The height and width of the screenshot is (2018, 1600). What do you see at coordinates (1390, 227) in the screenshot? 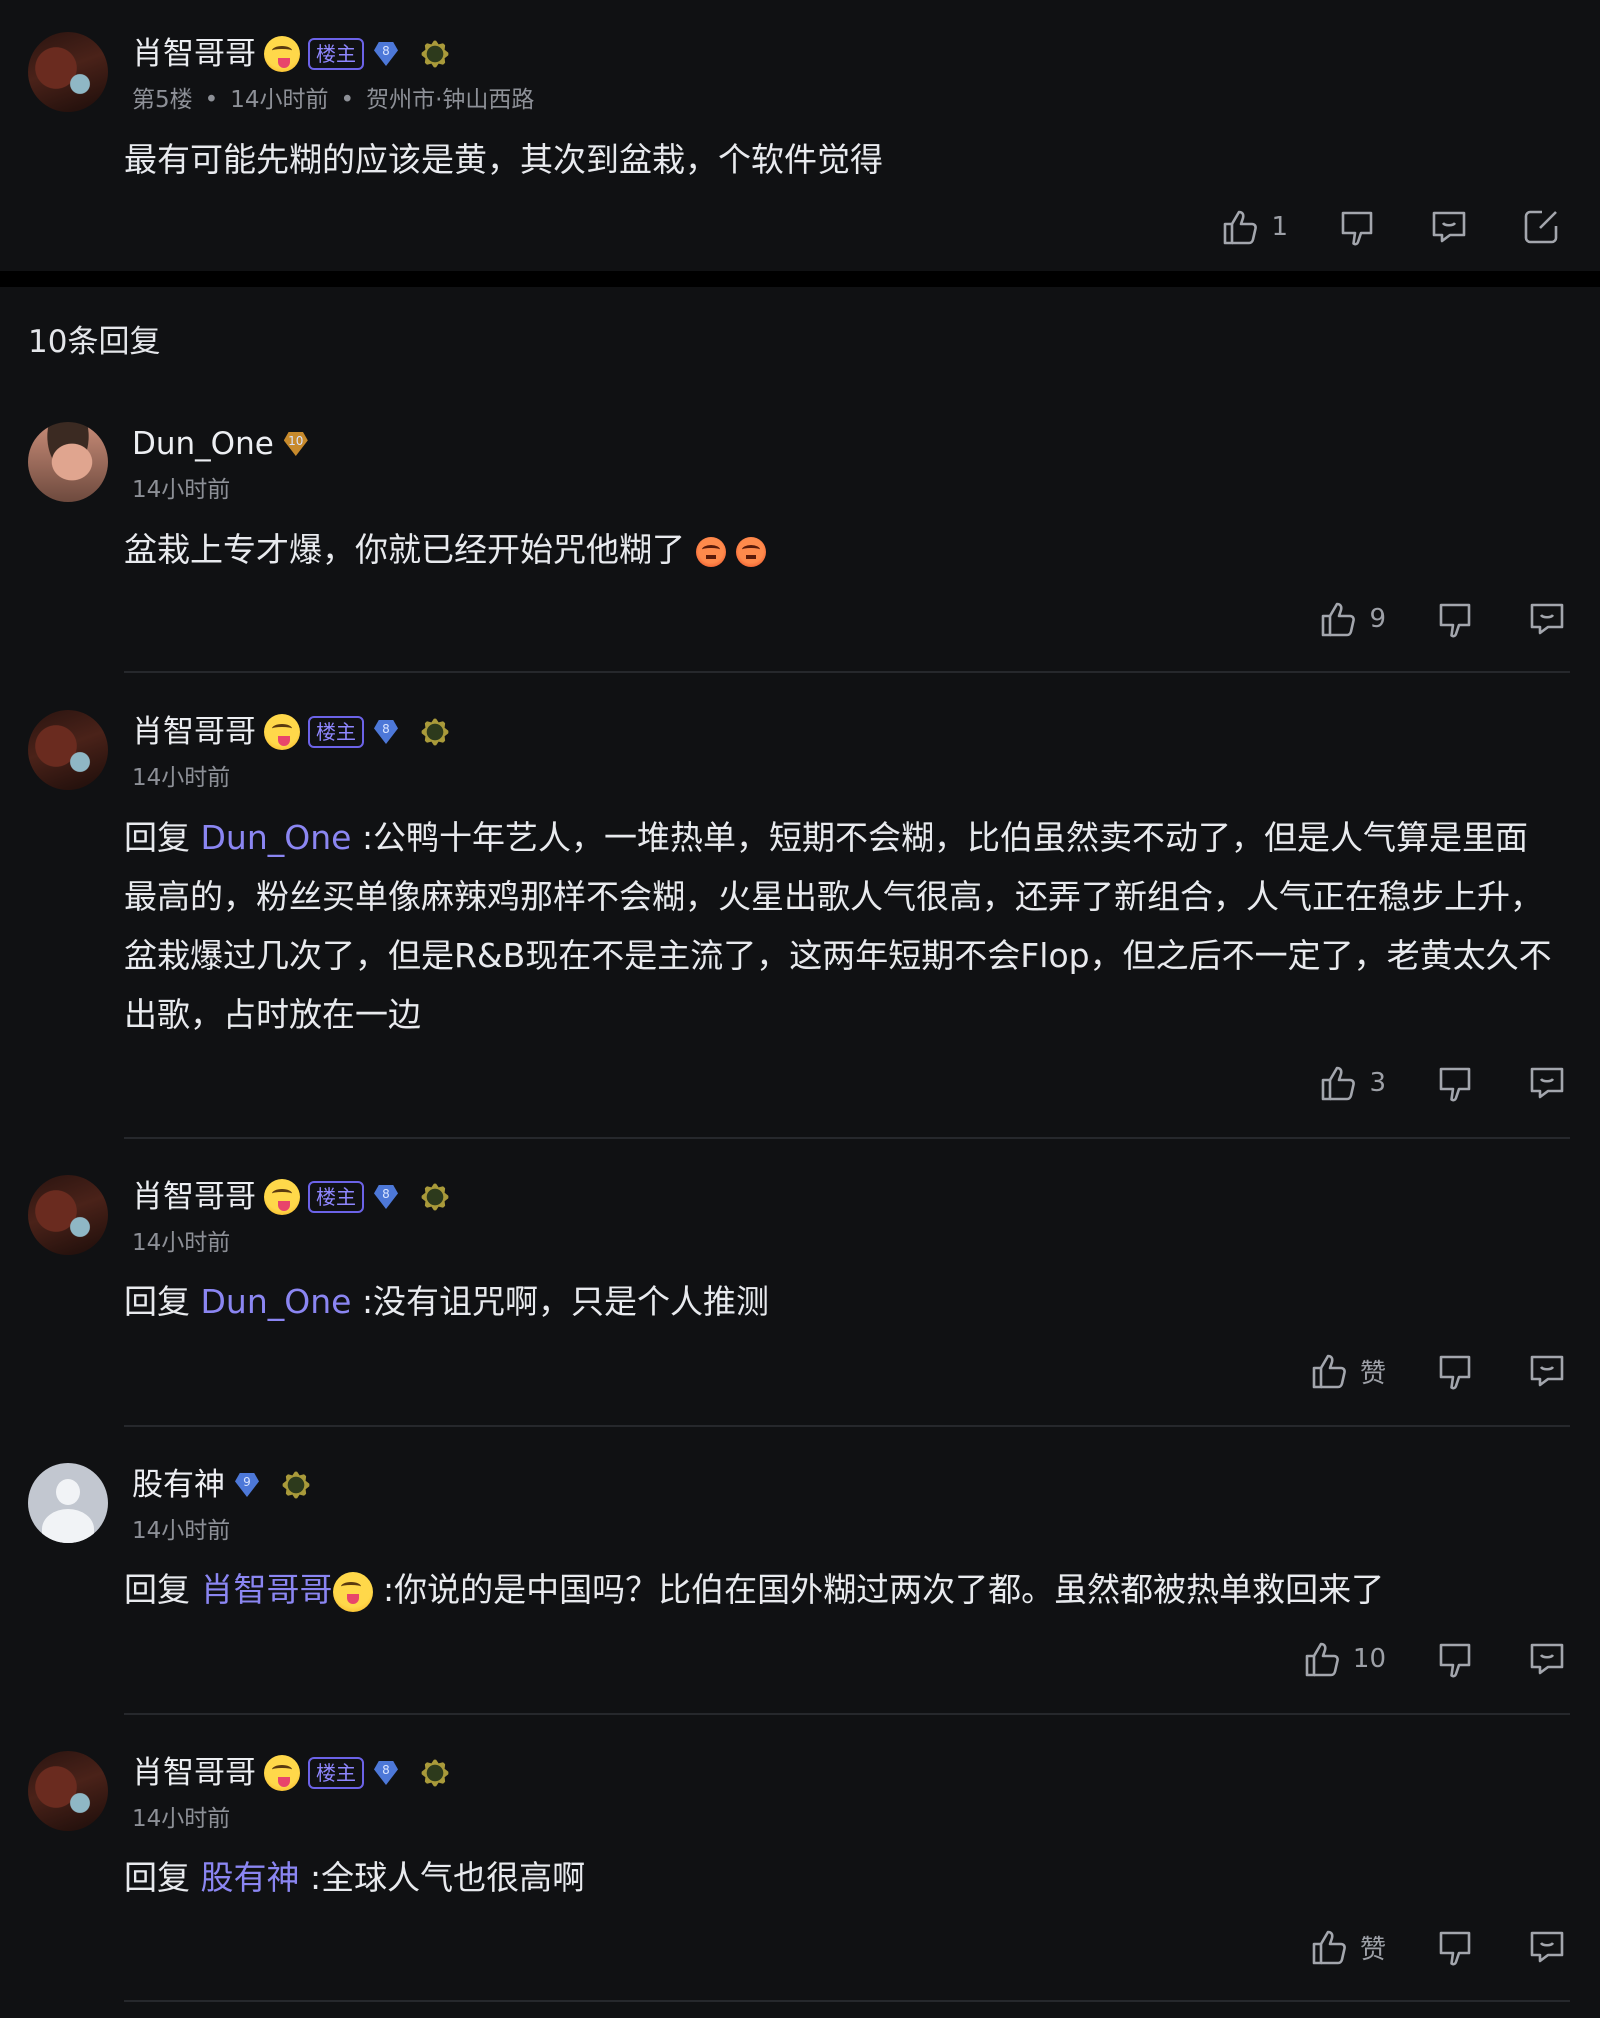
I see `post-actions: 1` at bounding box center [1390, 227].